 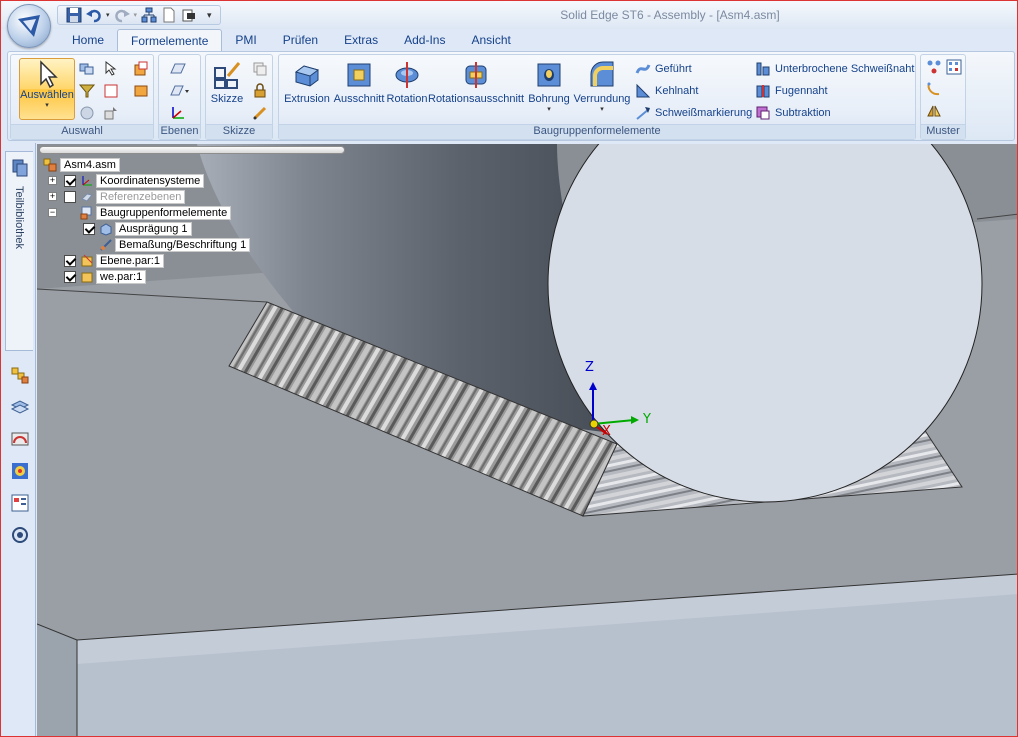 What do you see at coordinates (87, 277) in the screenshot?
I see `part-icon` at bounding box center [87, 277].